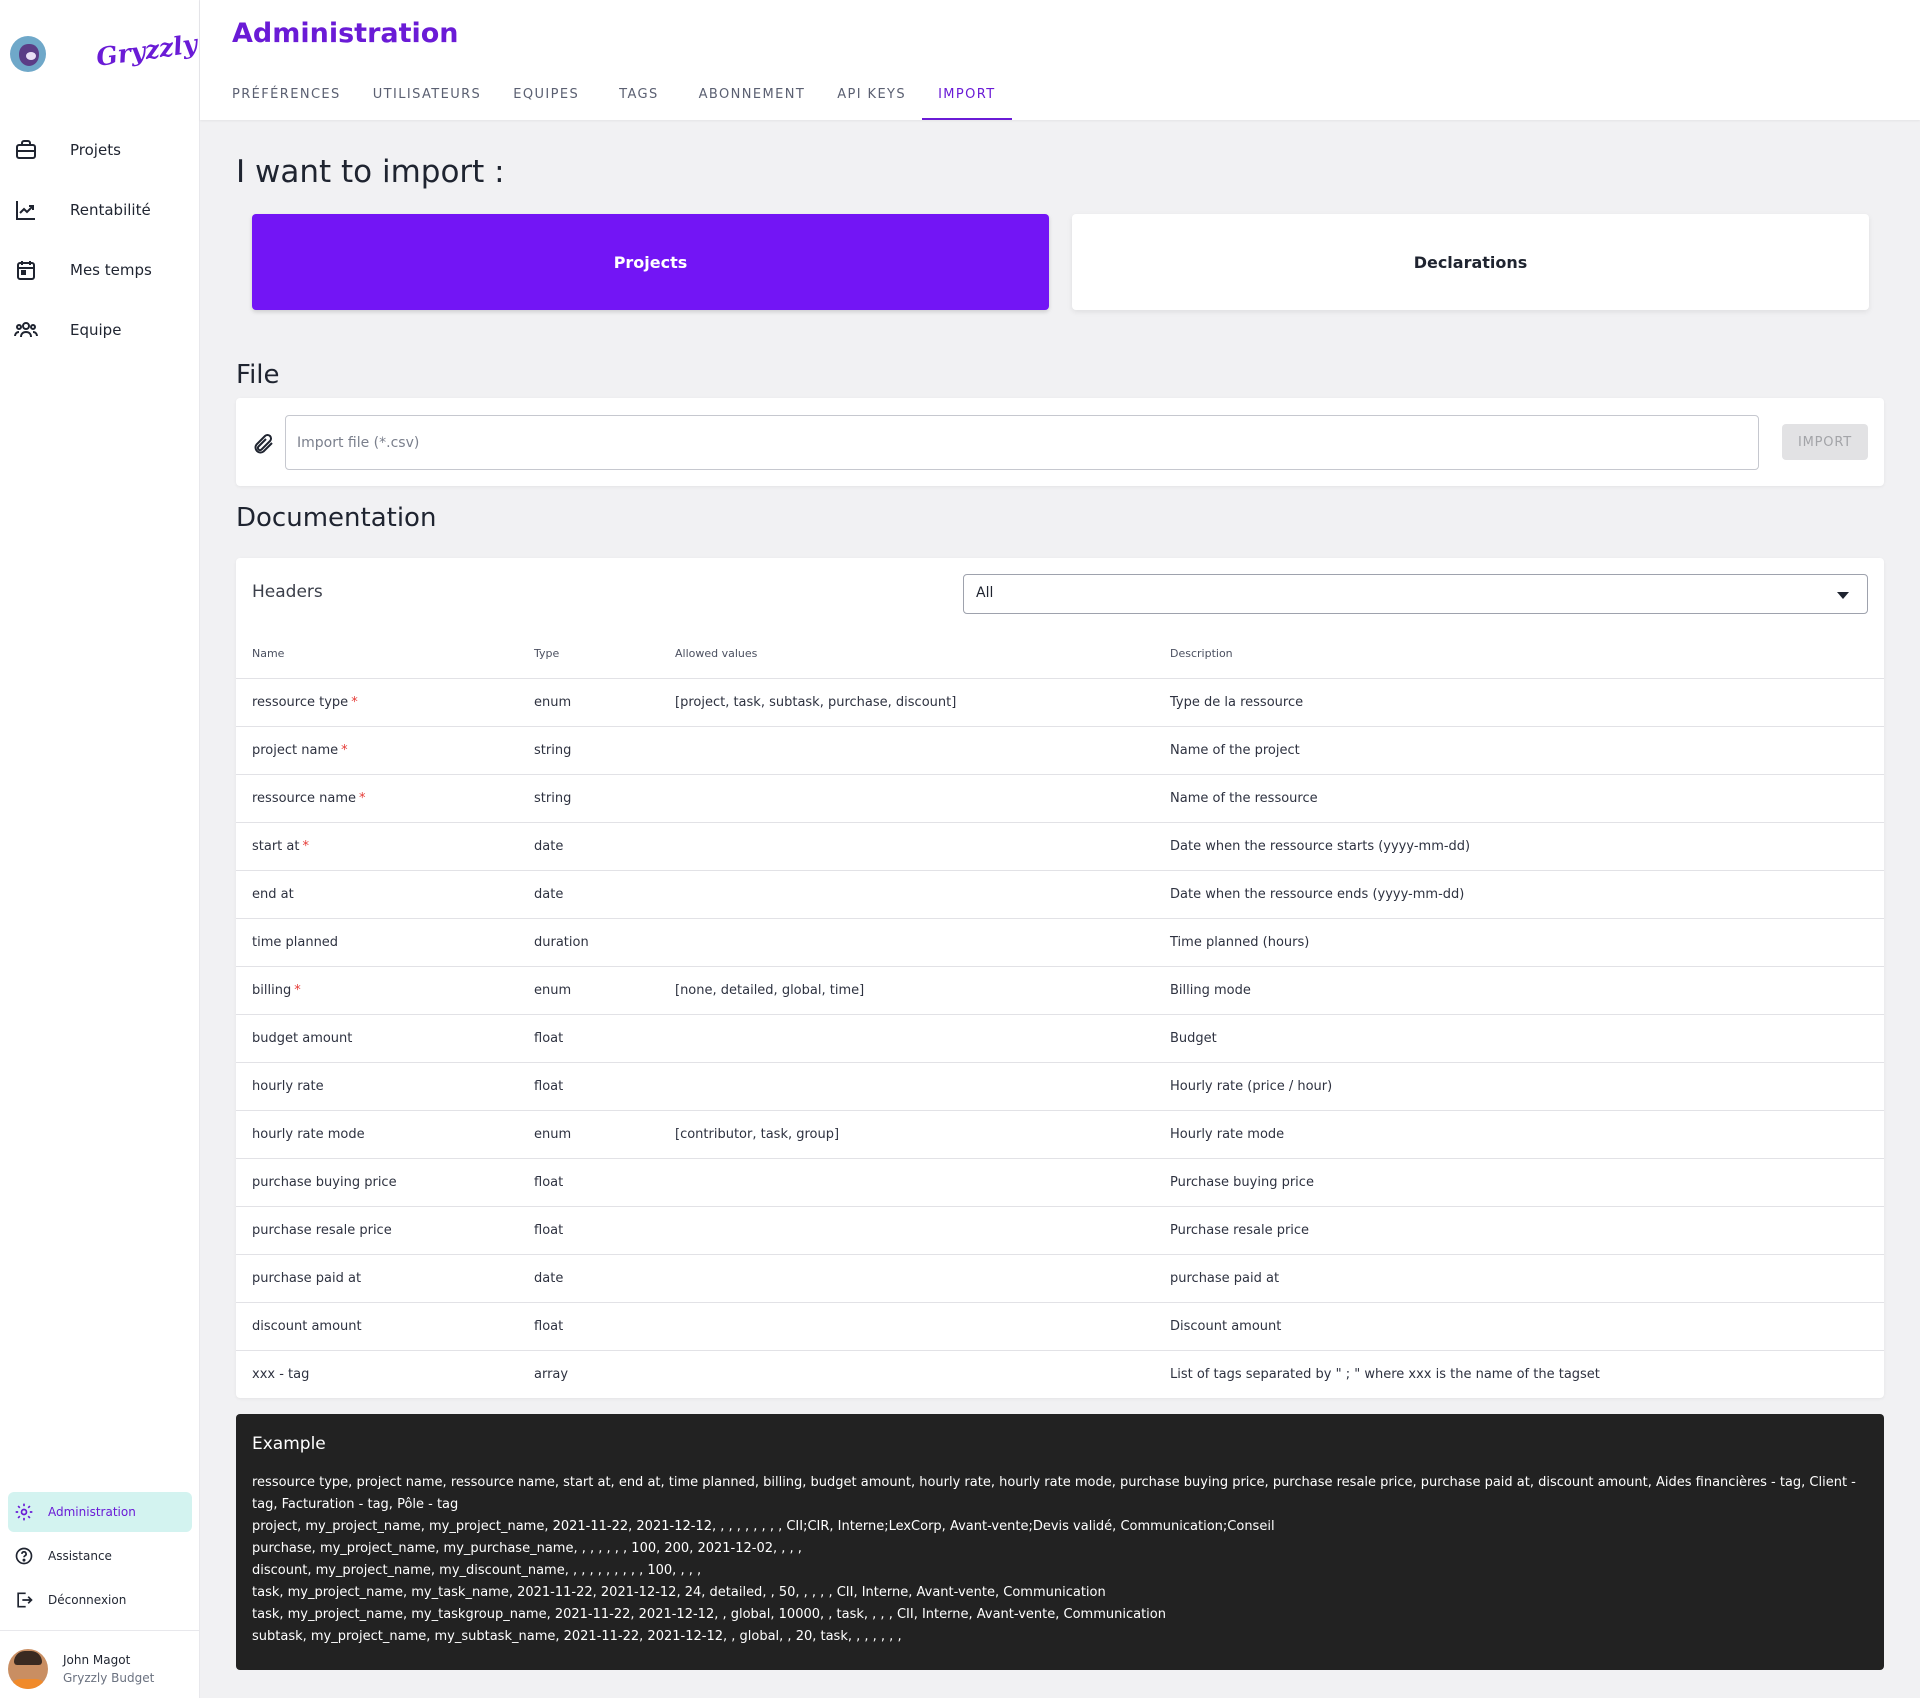  I want to click on sidebar-item-label: Mes temps, so click(111, 270).